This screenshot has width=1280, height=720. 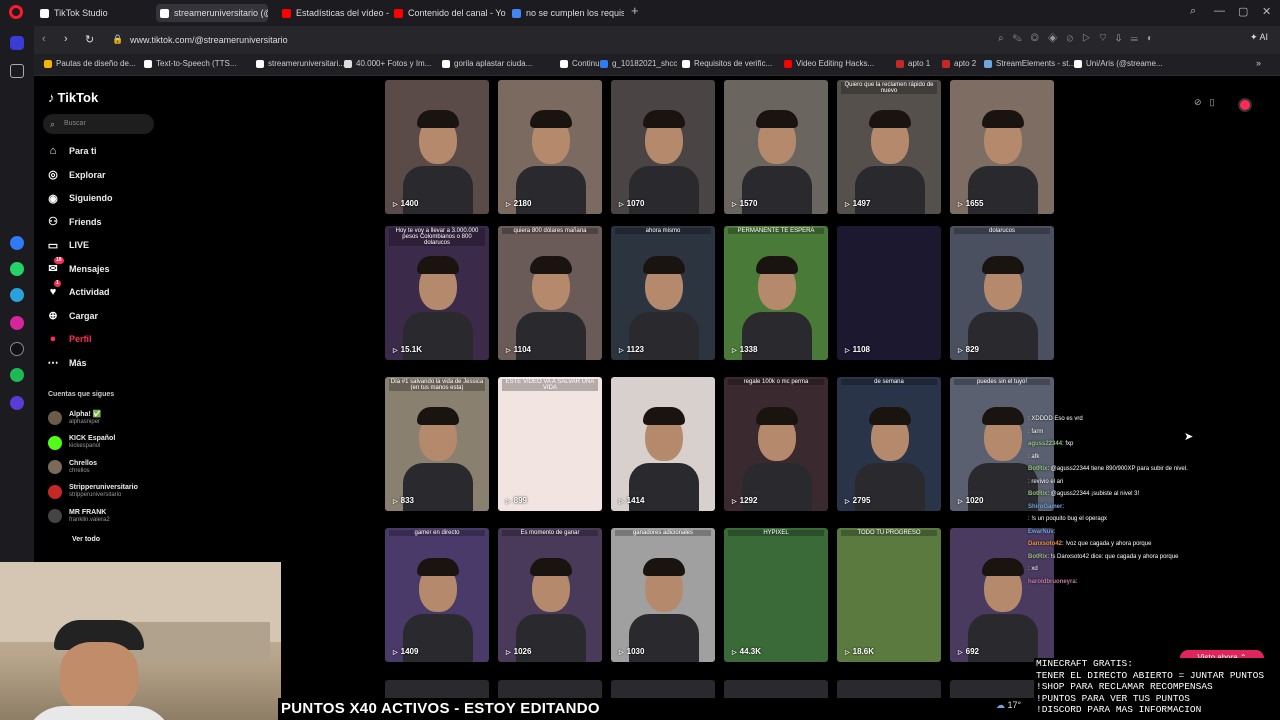 What do you see at coordinates (959, 63) in the screenshot?
I see `bookmark-item: apto 2` at bounding box center [959, 63].